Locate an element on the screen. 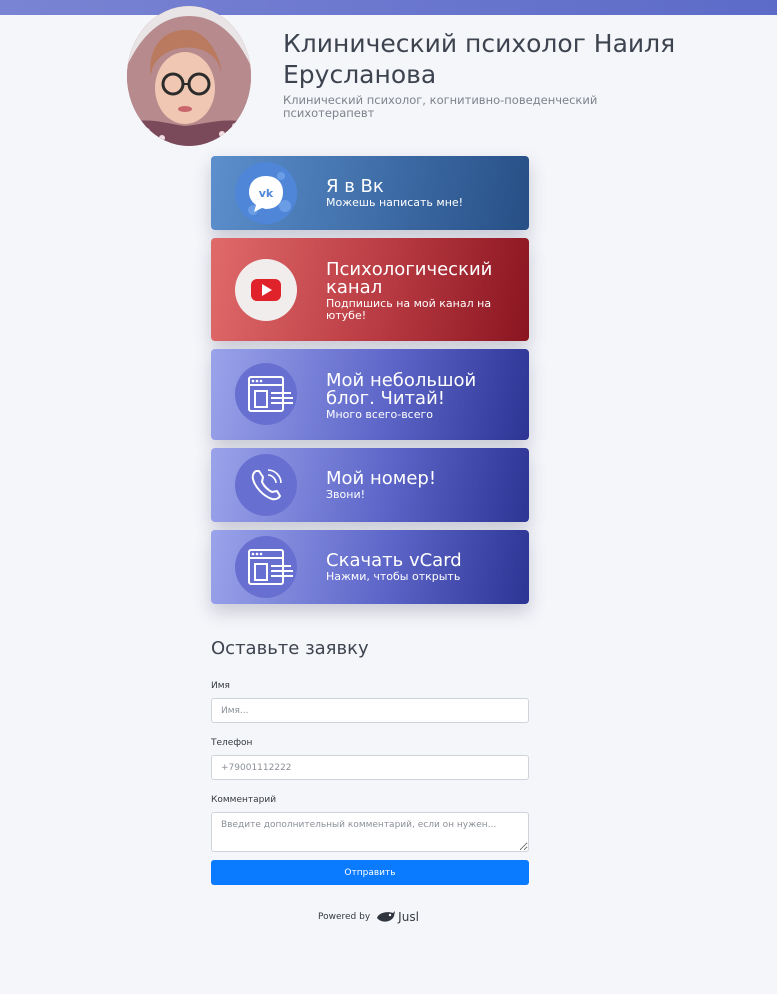 The height and width of the screenshot is (994, 777). page-title: Клинический психолог Наиля Ерусланова is located at coordinates (479, 59).